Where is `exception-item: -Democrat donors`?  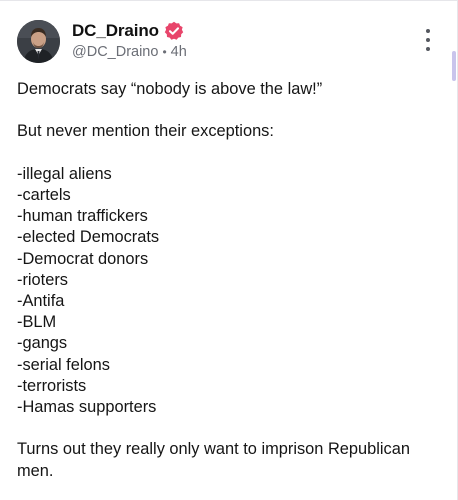 exception-item: -Democrat donors is located at coordinates (83, 258).